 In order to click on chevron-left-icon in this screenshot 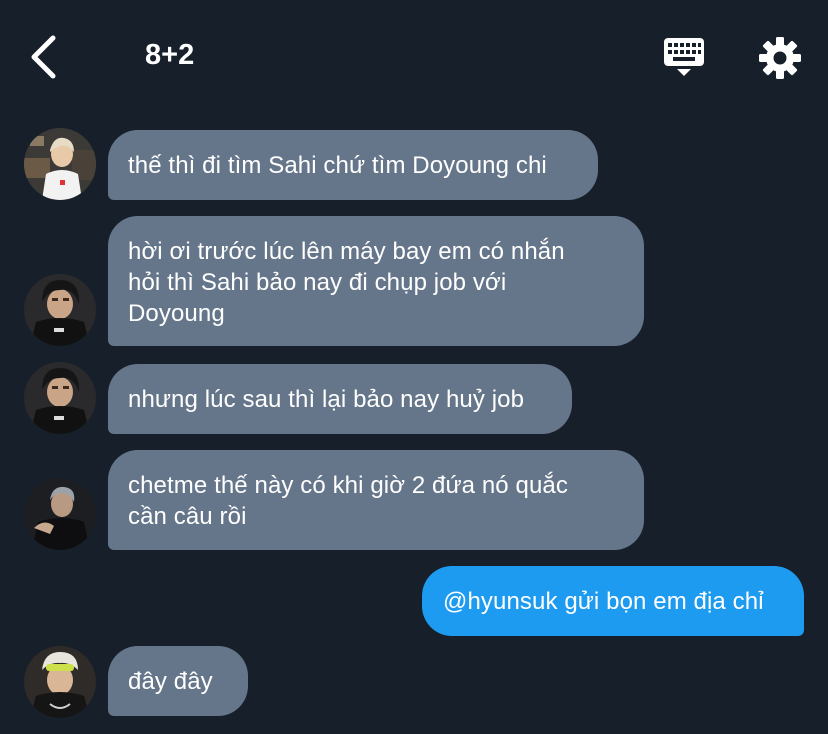, I will do `click(43, 57)`.